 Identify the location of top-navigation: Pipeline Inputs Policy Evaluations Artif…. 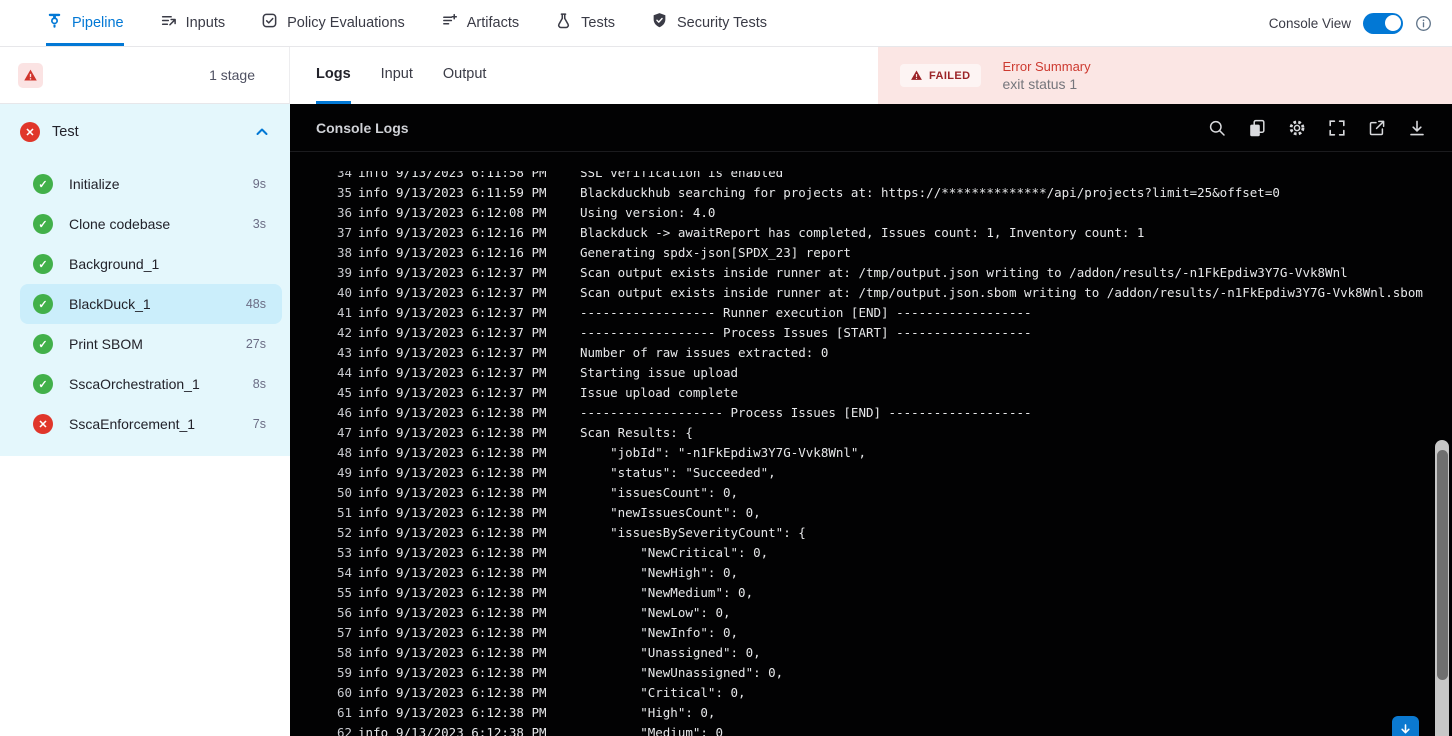
(726, 23).